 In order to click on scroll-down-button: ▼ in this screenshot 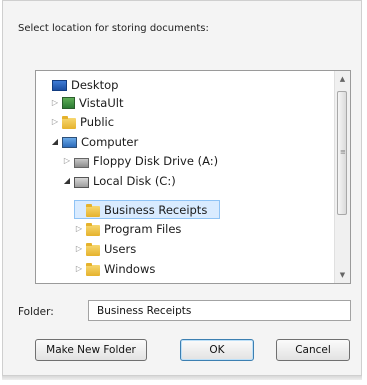, I will do `click(342, 275)`.